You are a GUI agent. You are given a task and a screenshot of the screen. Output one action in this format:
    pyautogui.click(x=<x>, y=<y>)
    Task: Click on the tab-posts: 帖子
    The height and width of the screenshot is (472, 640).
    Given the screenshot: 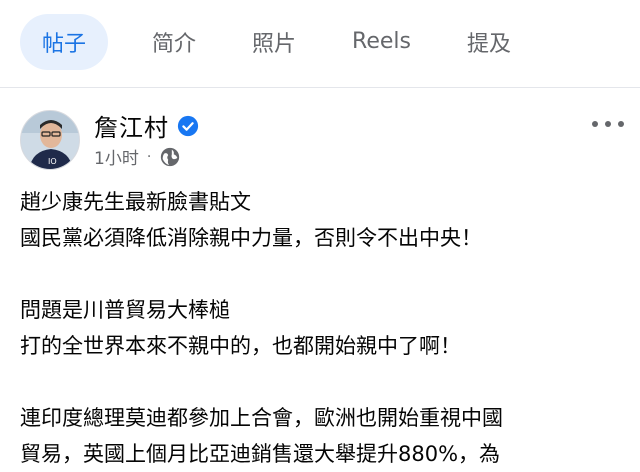 What is the action you would take?
    pyautogui.click(x=64, y=41)
    